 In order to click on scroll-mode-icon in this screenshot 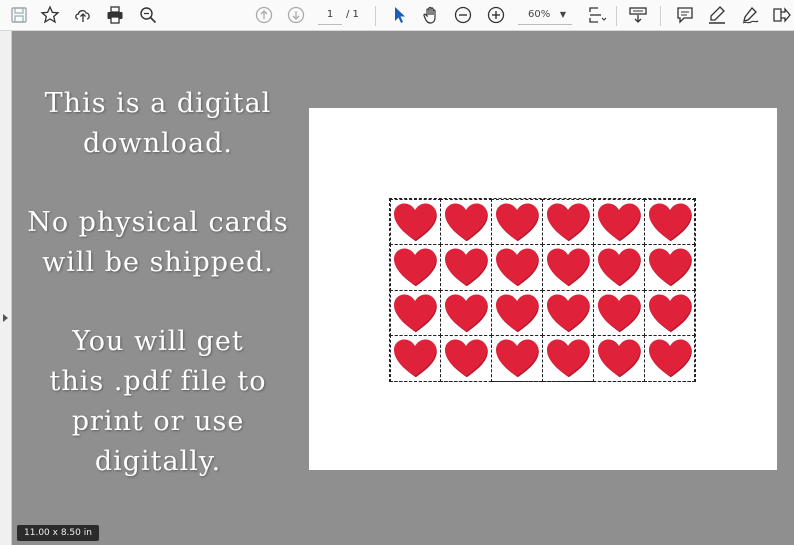, I will do `click(638, 15)`.